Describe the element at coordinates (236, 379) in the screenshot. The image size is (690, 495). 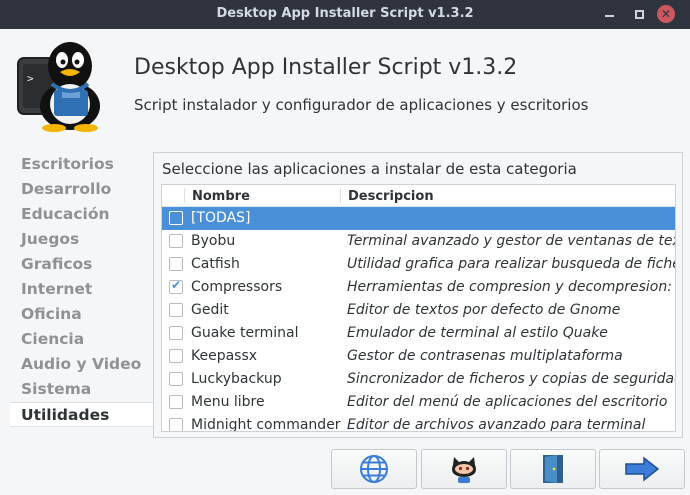
I see `app-name: Luckybackup` at that location.